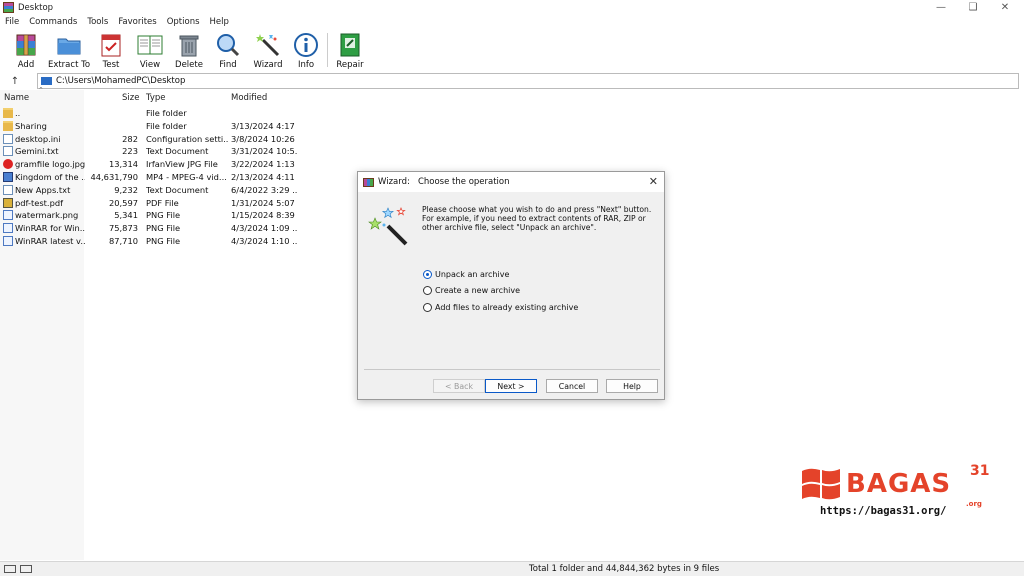  I want to click on maximize-button: ❑, so click(973, 7).